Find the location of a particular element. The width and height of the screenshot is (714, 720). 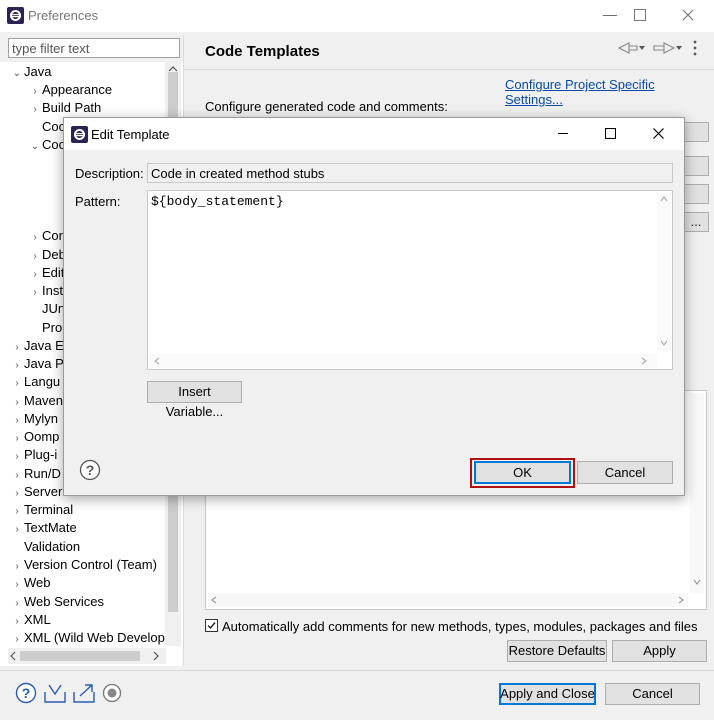

dialog-close-button is located at coordinates (658, 133).